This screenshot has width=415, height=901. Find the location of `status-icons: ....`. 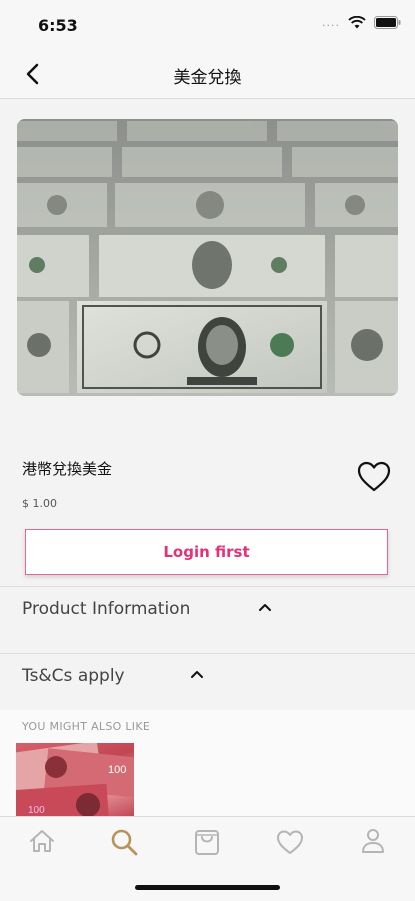

status-icons: .... is located at coordinates (361, 22).